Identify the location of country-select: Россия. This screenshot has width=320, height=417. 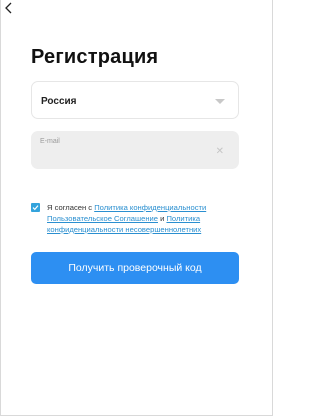
(135, 100).